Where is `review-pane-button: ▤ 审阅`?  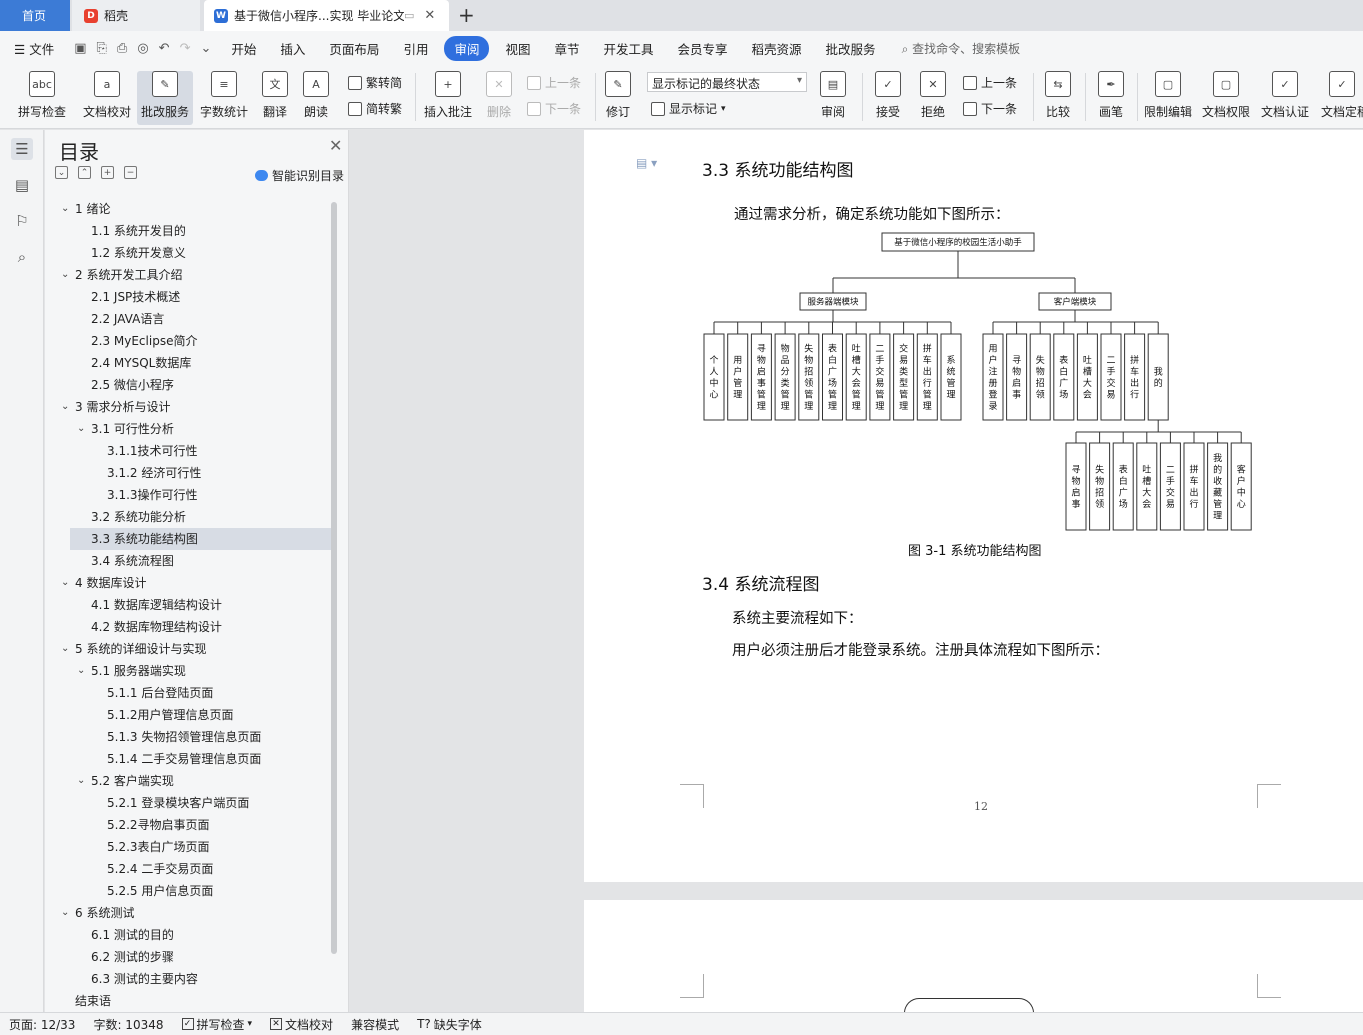
review-pane-button: ▤ 审阅 is located at coordinates (833, 98).